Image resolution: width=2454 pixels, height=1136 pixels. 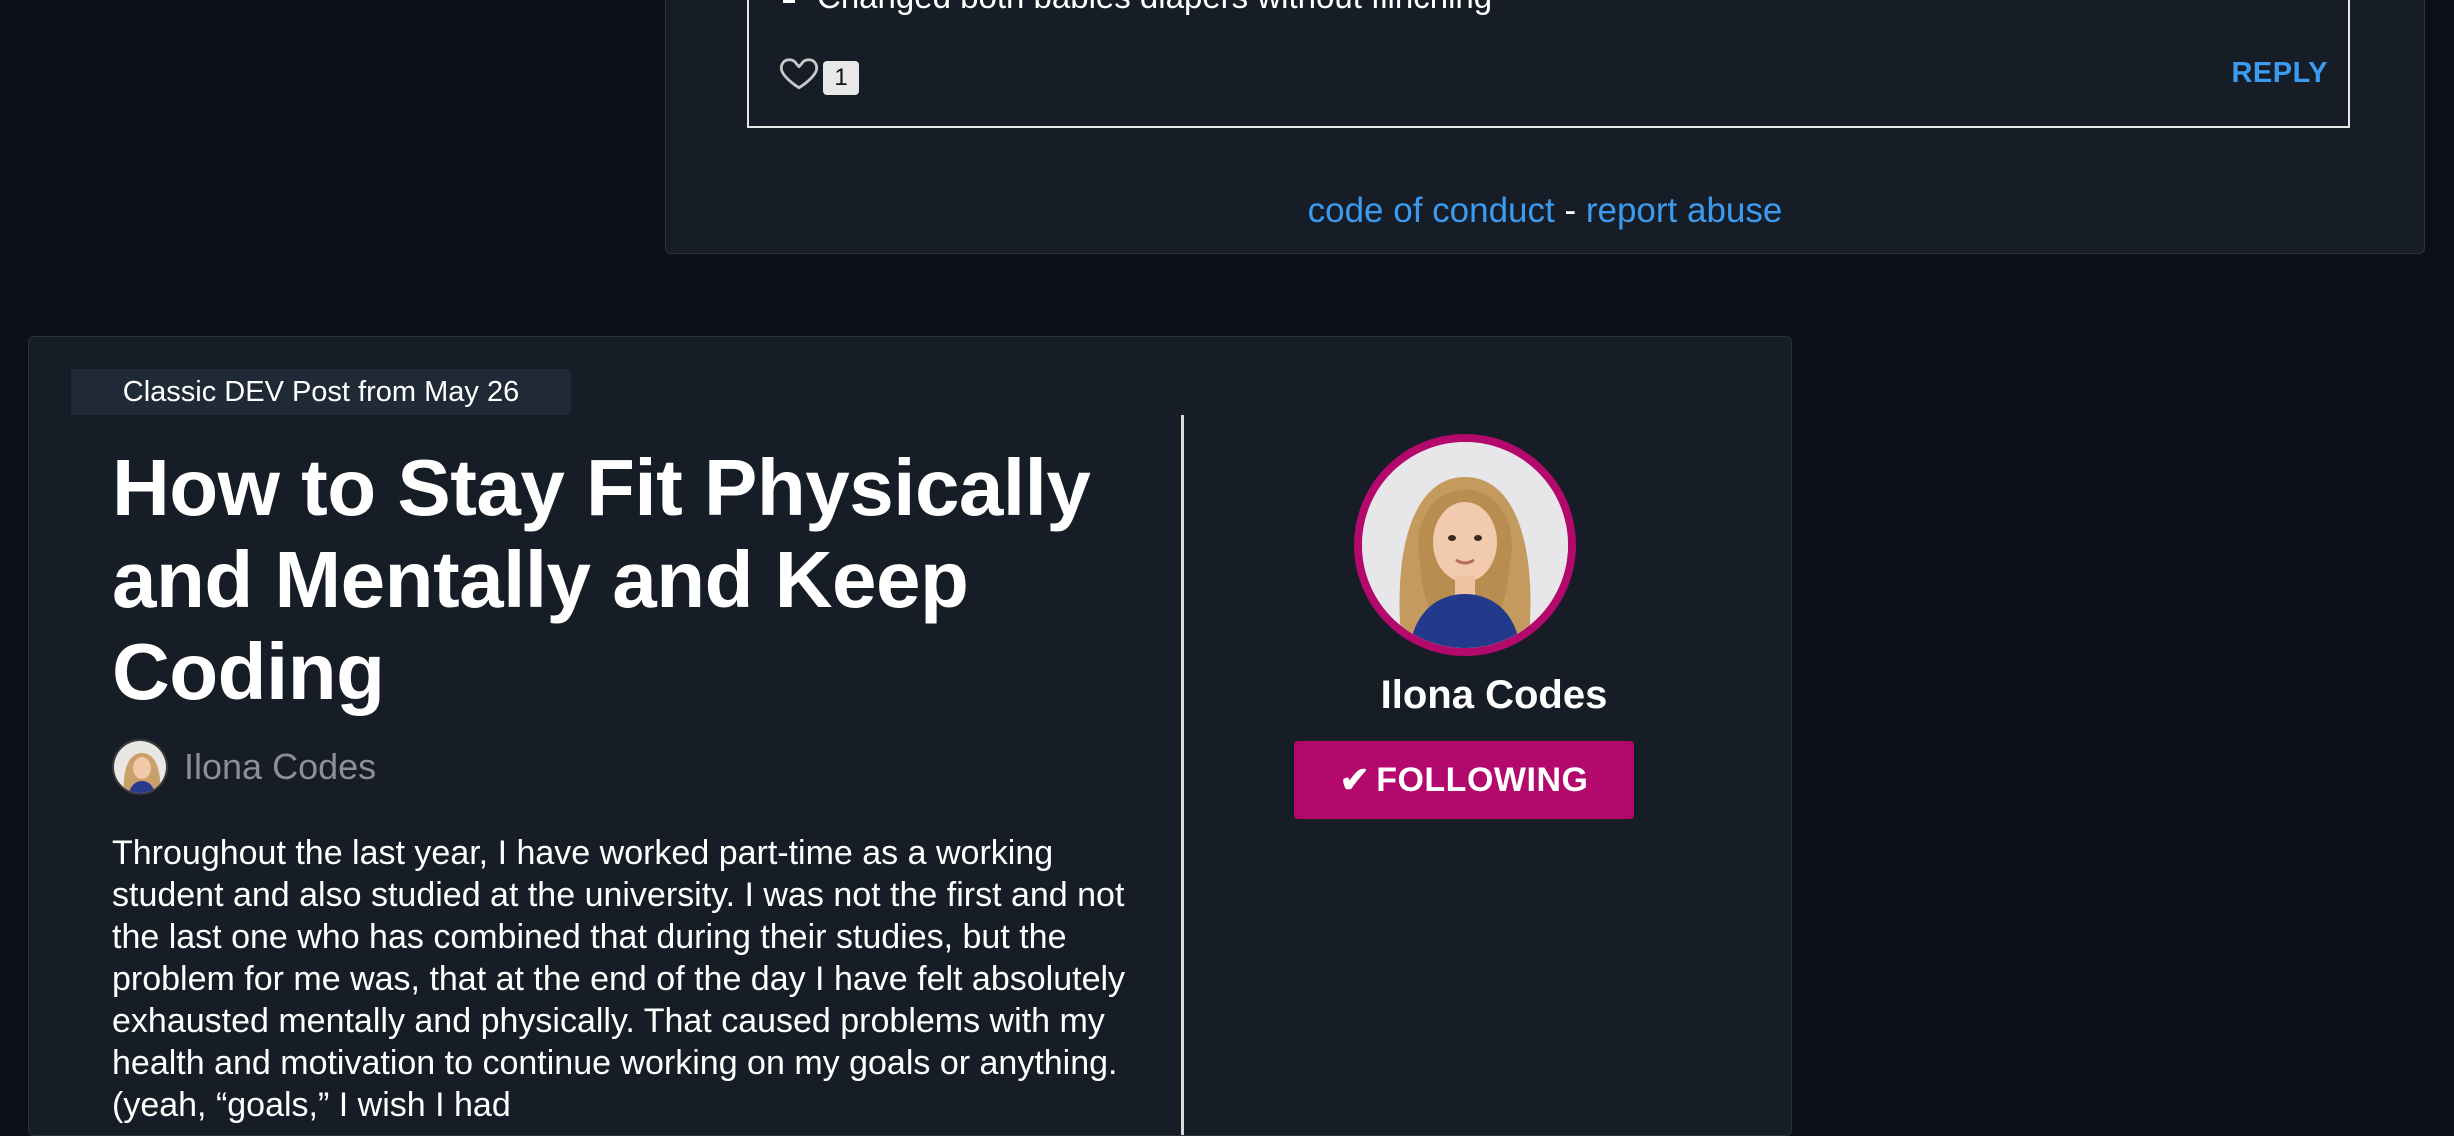 What do you see at coordinates (789, 1) in the screenshot?
I see `bullet-icon` at bounding box center [789, 1].